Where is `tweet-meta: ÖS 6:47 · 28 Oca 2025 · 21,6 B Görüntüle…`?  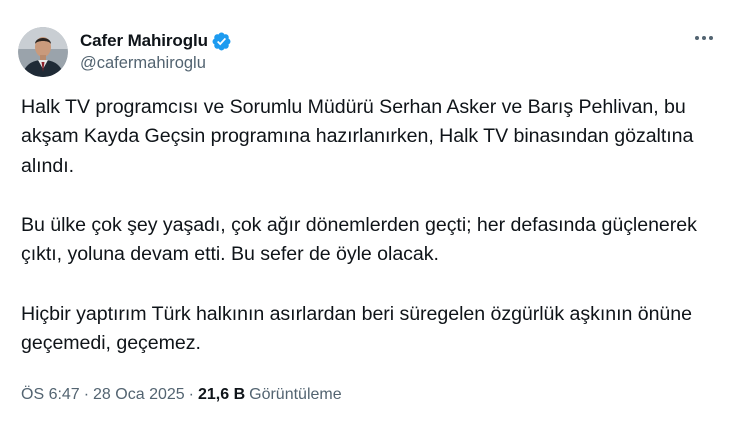
tweet-meta: ÖS 6:47 · 28 Oca 2025 · 21,6 B Görüntüle… is located at coordinates (181, 395).